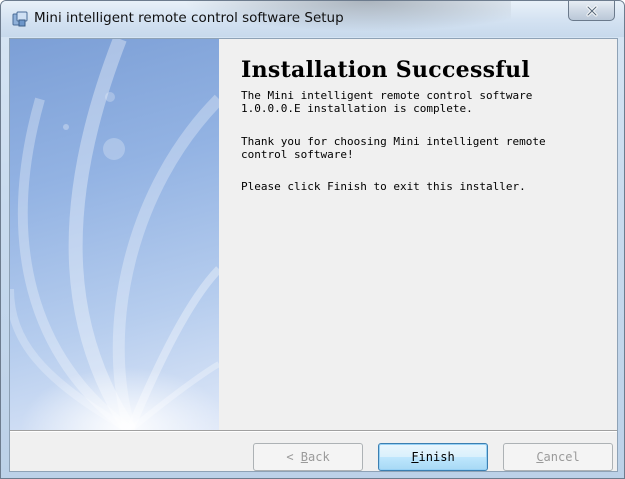 The height and width of the screenshot is (479, 625). I want to click on finish-button: Finish, so click(433, 457).